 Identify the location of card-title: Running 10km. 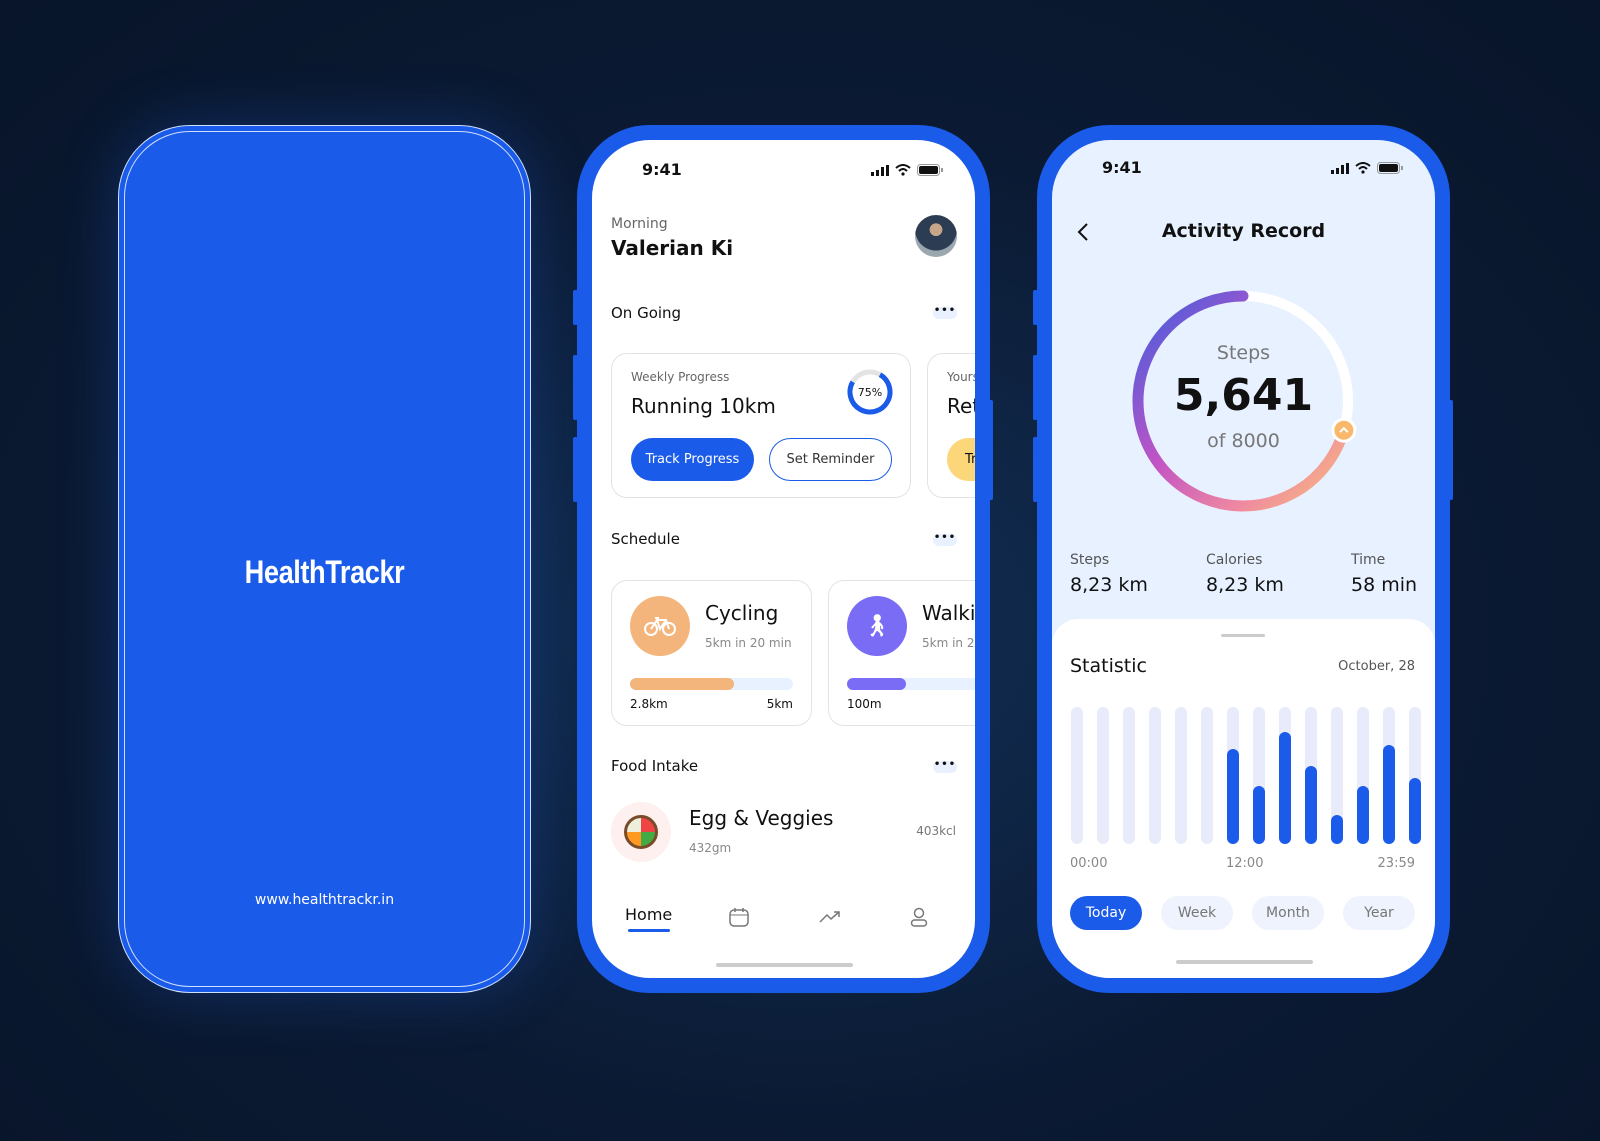
(703, 406).